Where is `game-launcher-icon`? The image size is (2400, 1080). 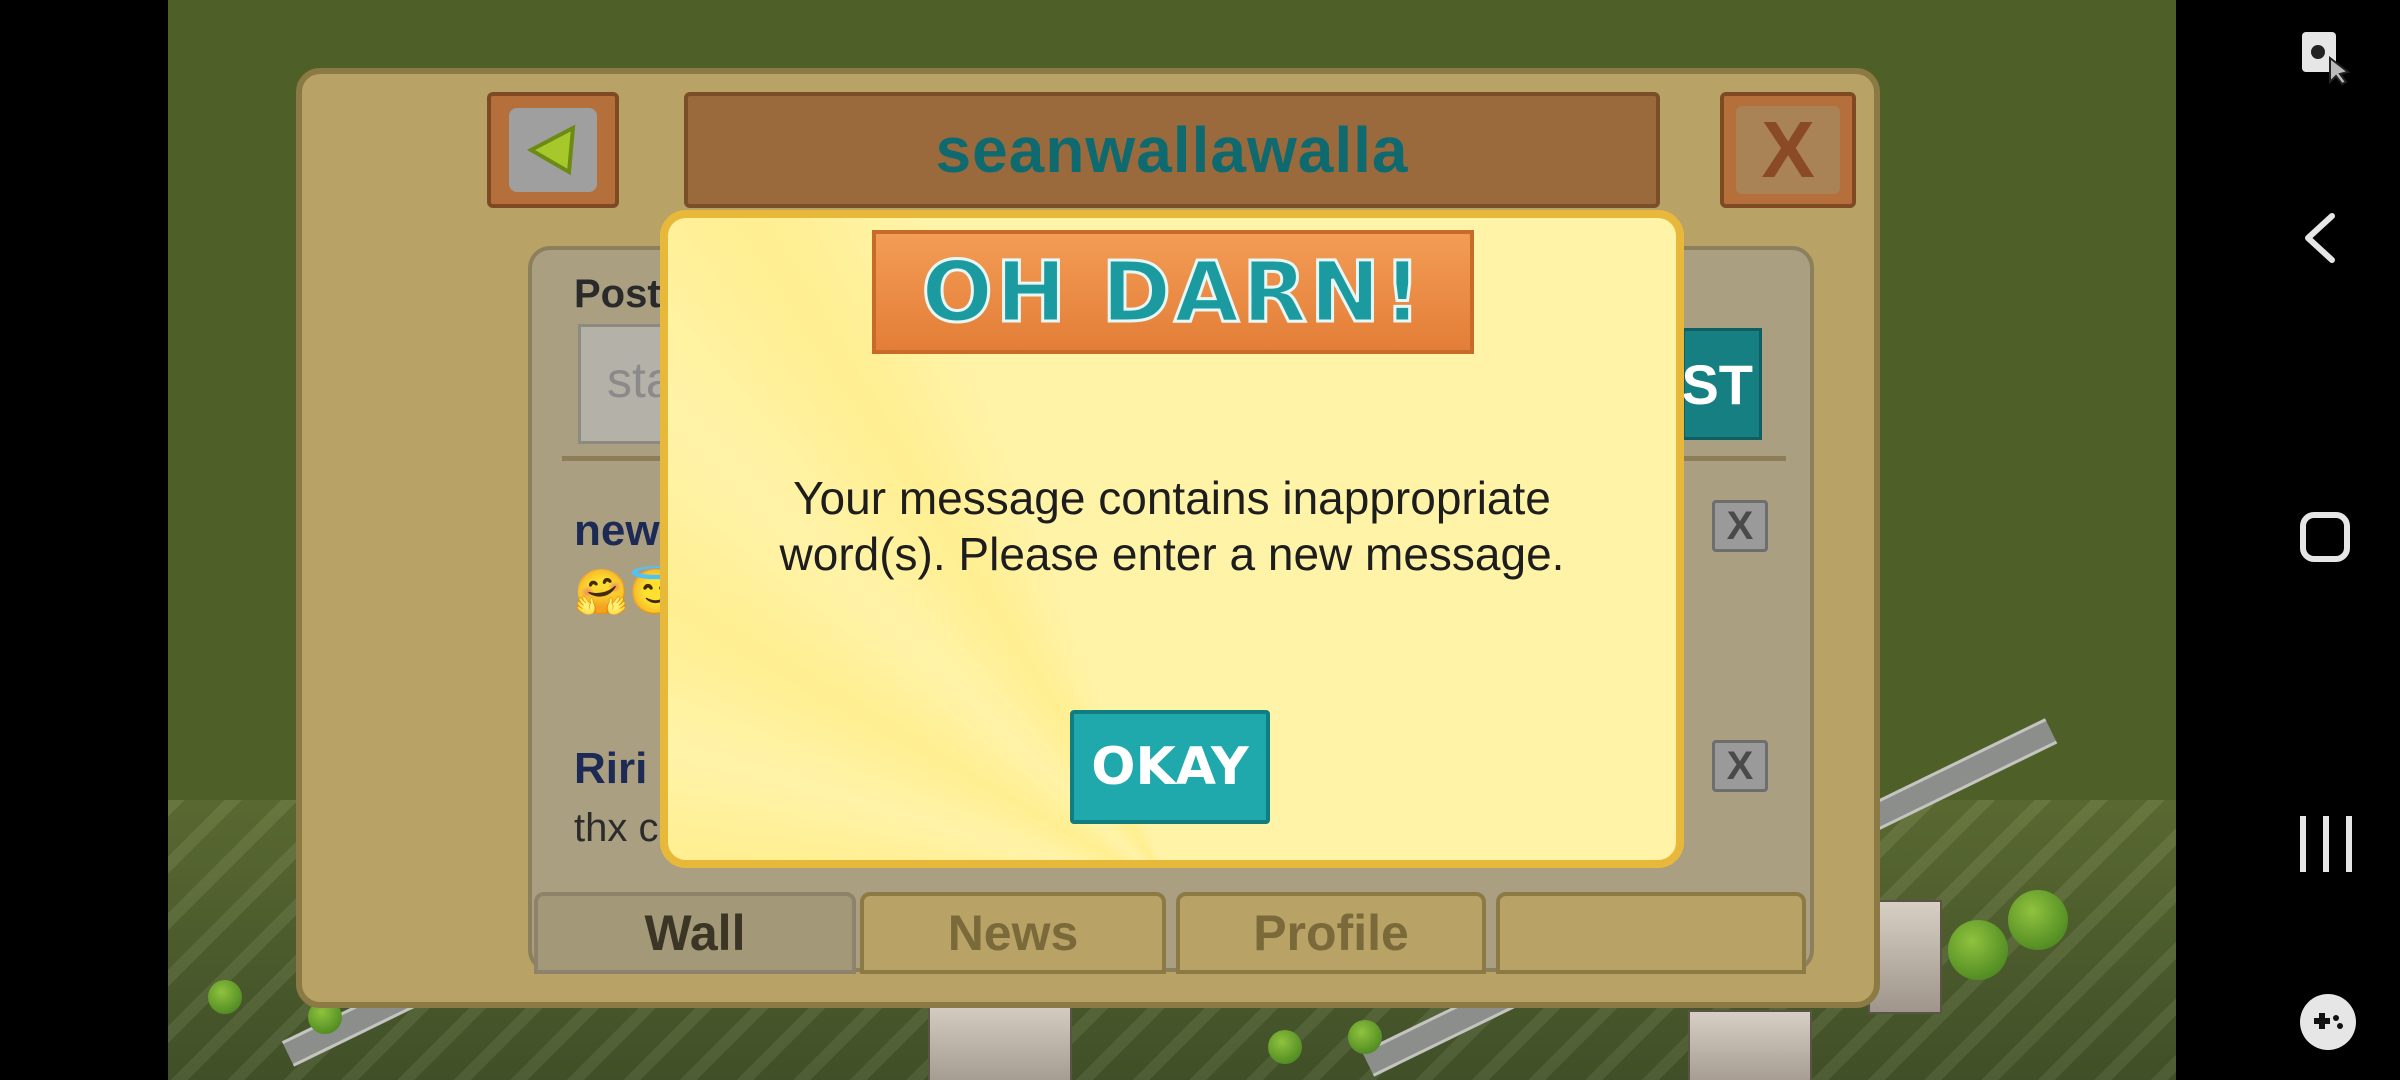 game-launcher-icon is located at coordinates (2328, 1022).